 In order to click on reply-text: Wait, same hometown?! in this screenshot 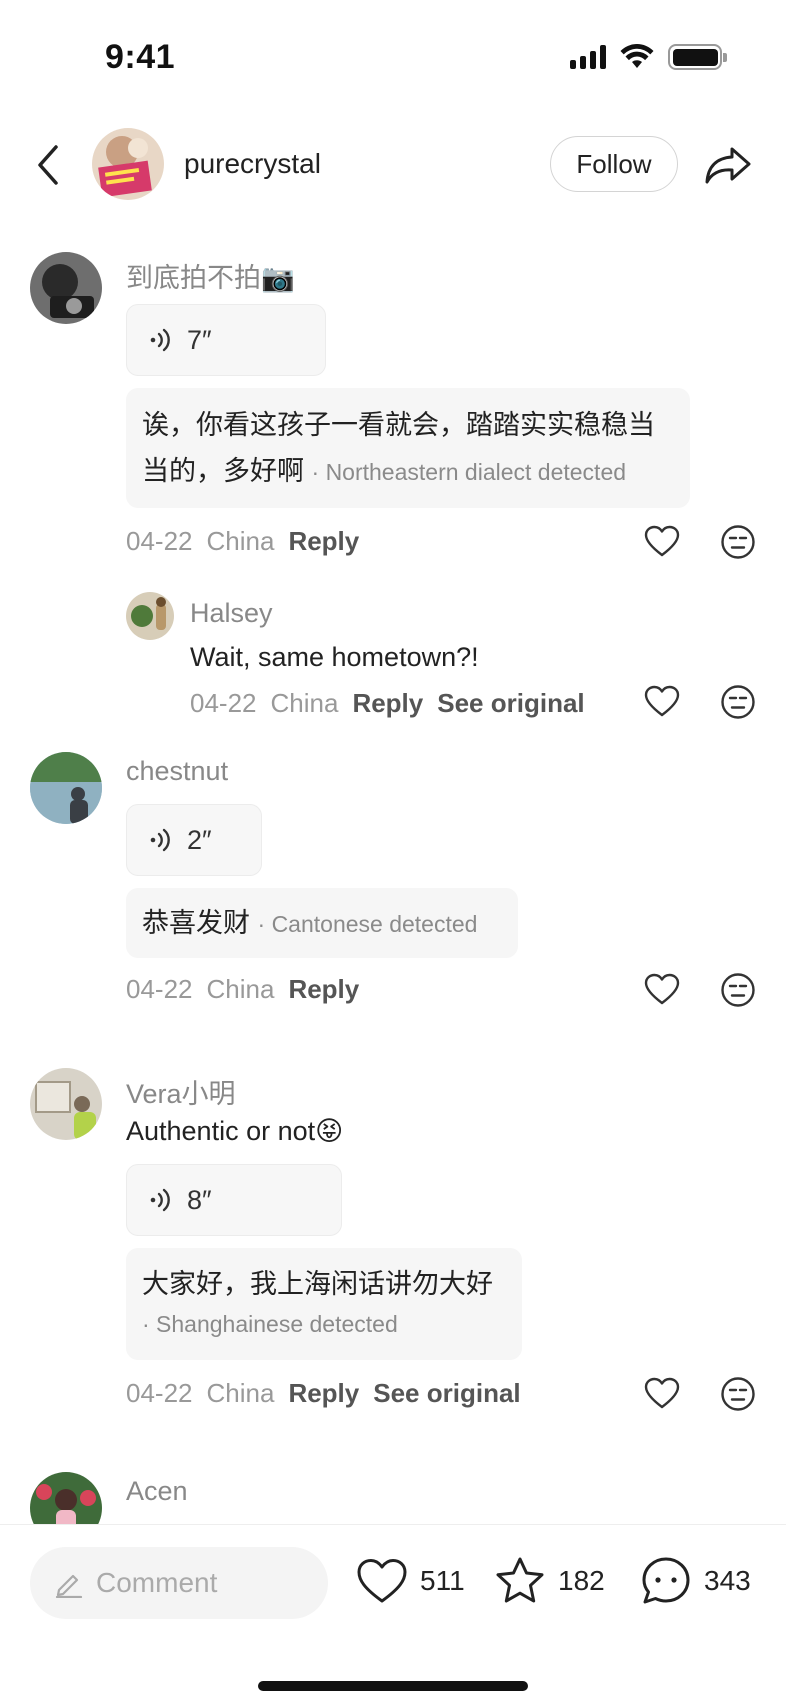, I will do `click(334, 657)`.